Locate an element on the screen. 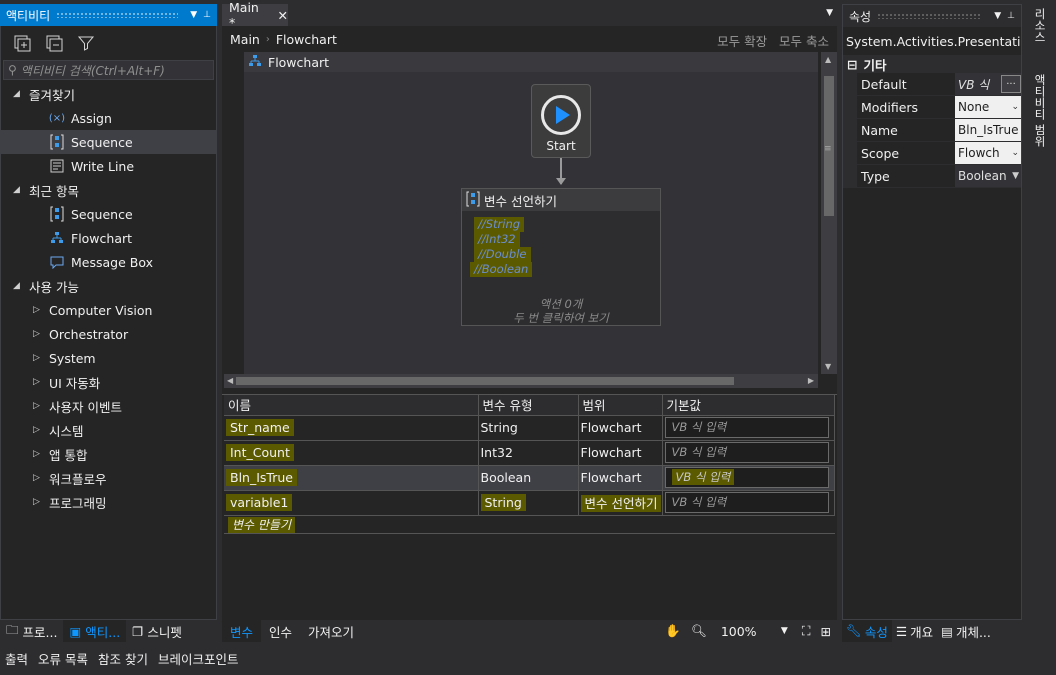 This screenshot has width=1056, height=675. variable-type-cell: Boolean is located at coordinates (528, 478).